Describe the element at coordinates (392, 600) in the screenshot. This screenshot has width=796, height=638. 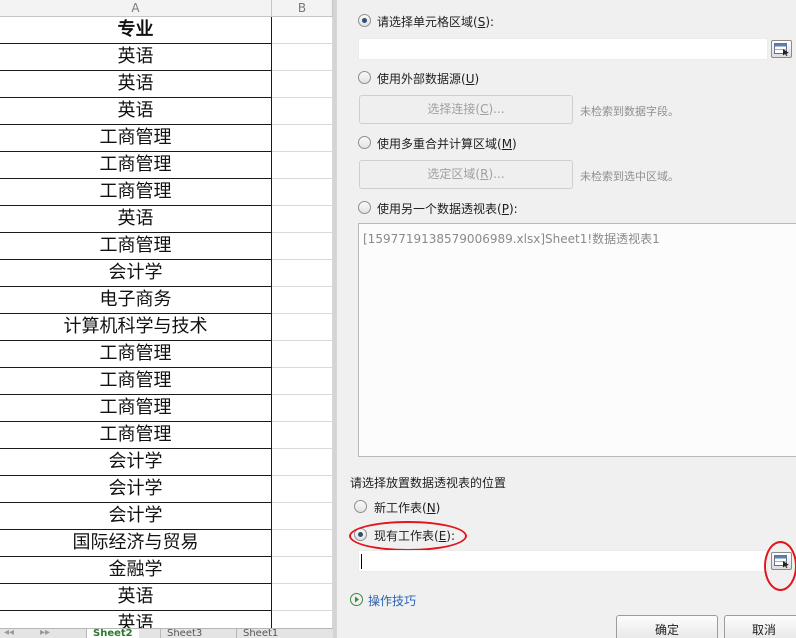
I see `tips-link: 操作技巧` at that location.